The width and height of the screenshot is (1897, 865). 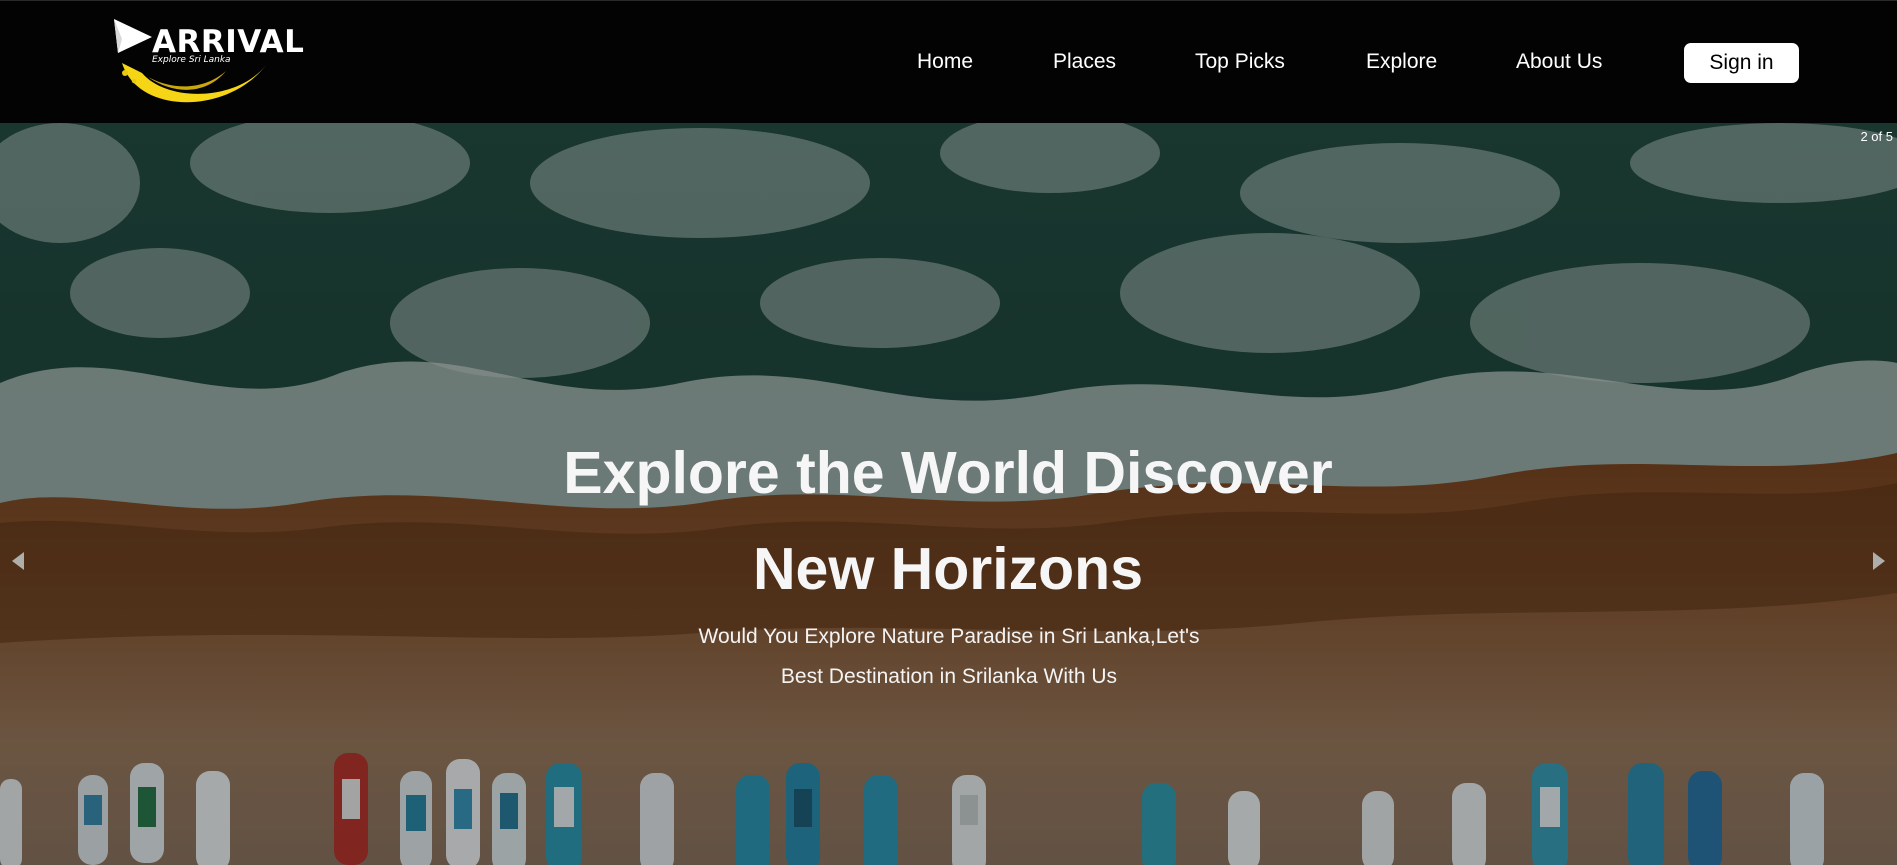 What do you see at coordinates (945, 62) in the screenshot?
I see `nav-link-home: Home` at bounding box center [945, 62].